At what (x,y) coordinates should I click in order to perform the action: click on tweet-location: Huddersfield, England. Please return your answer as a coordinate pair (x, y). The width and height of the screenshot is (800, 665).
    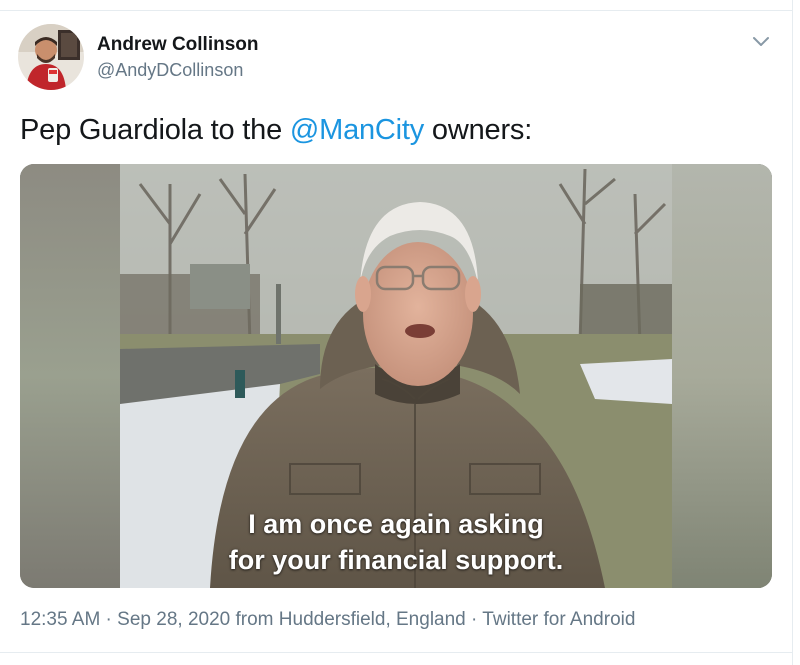
    Looking at the image, I should click on (372, 619).